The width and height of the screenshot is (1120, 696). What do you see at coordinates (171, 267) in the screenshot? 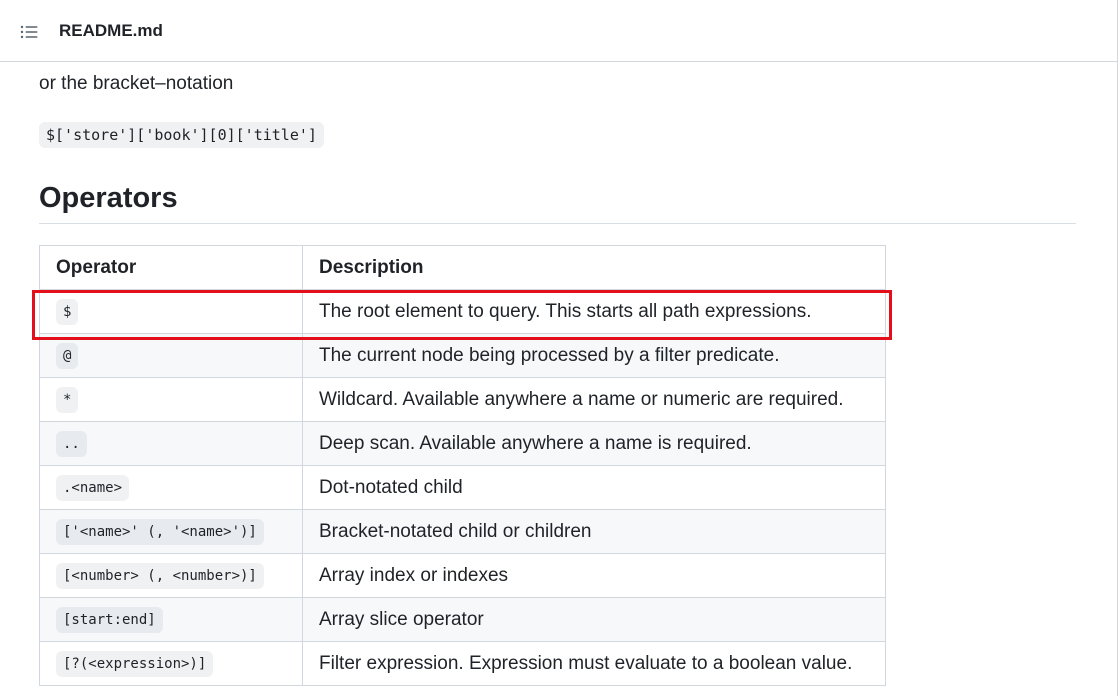
I see `column-header-operator: Operator` at bounding box center [171, 267].